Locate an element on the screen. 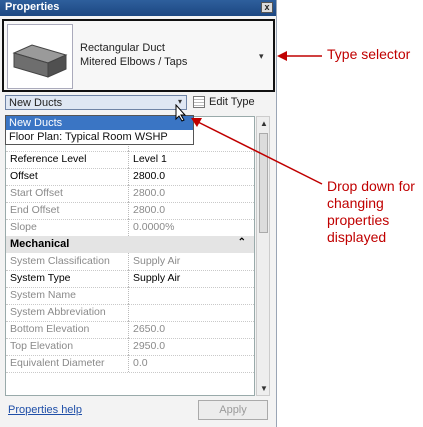 The image size is (423, 427). annotation-arrows is located at coordinates (257, 118).